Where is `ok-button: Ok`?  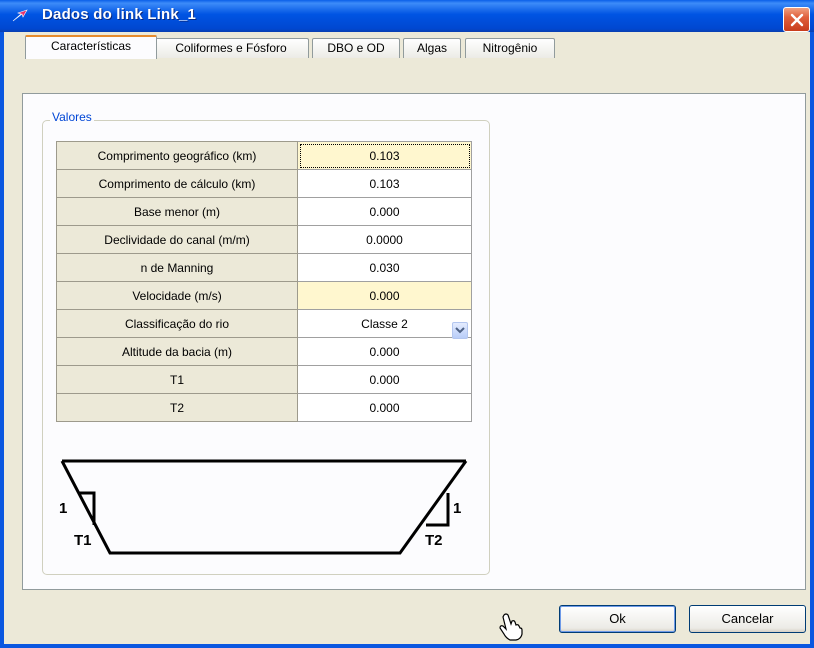
ok-button: Ok is located at coordinates (617, 619).